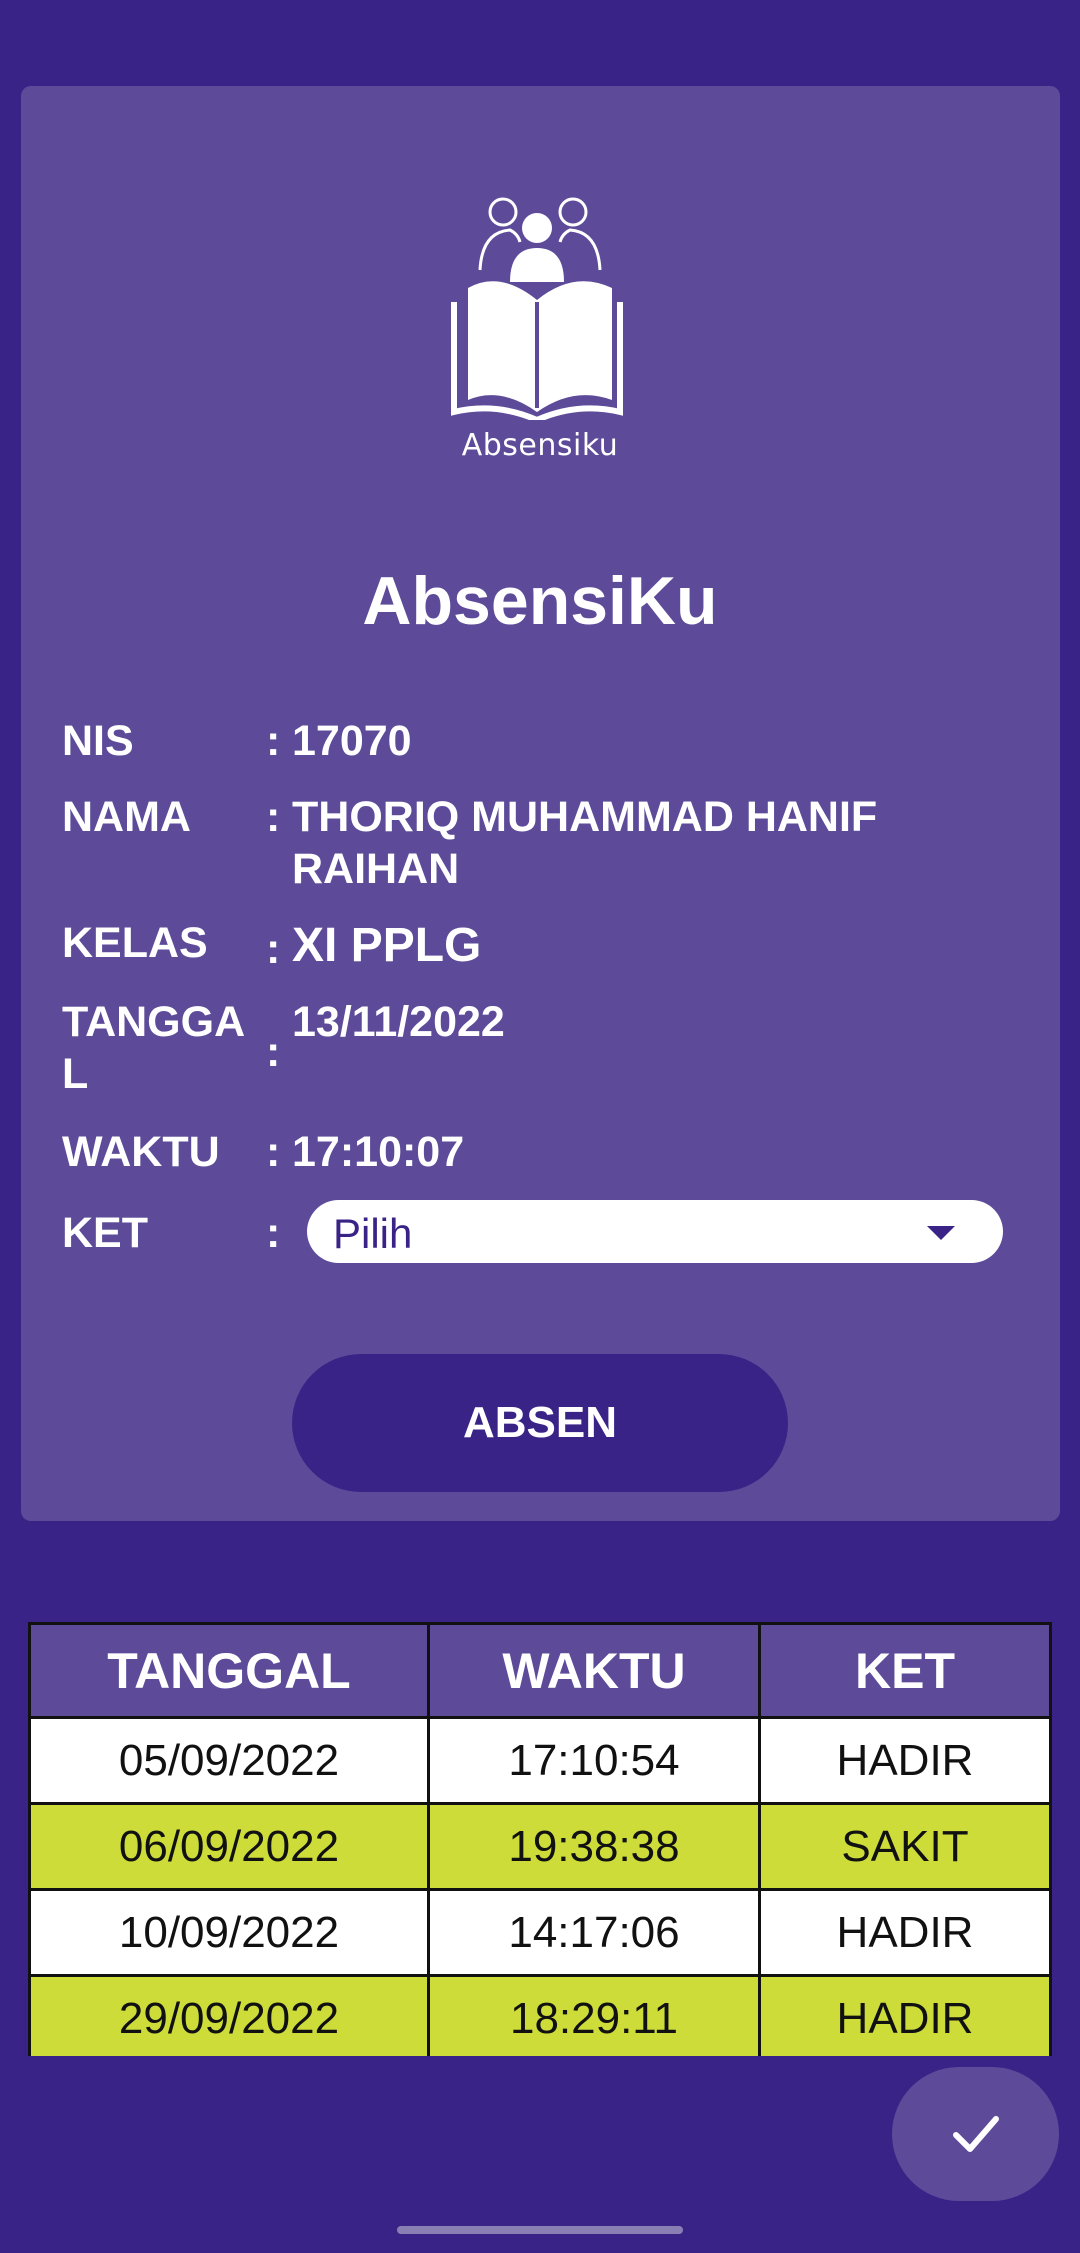  I want to click on cell-waktu: 19:38:38, so click(594, 1846).